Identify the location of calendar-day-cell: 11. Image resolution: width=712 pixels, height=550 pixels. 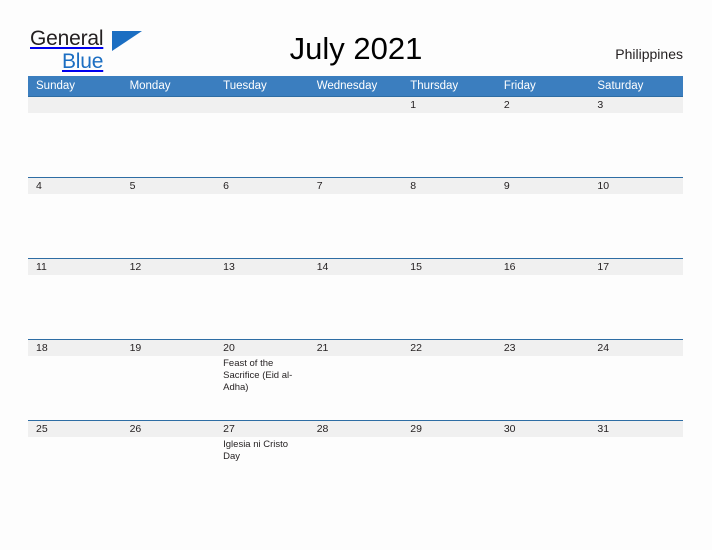
(75, 298).